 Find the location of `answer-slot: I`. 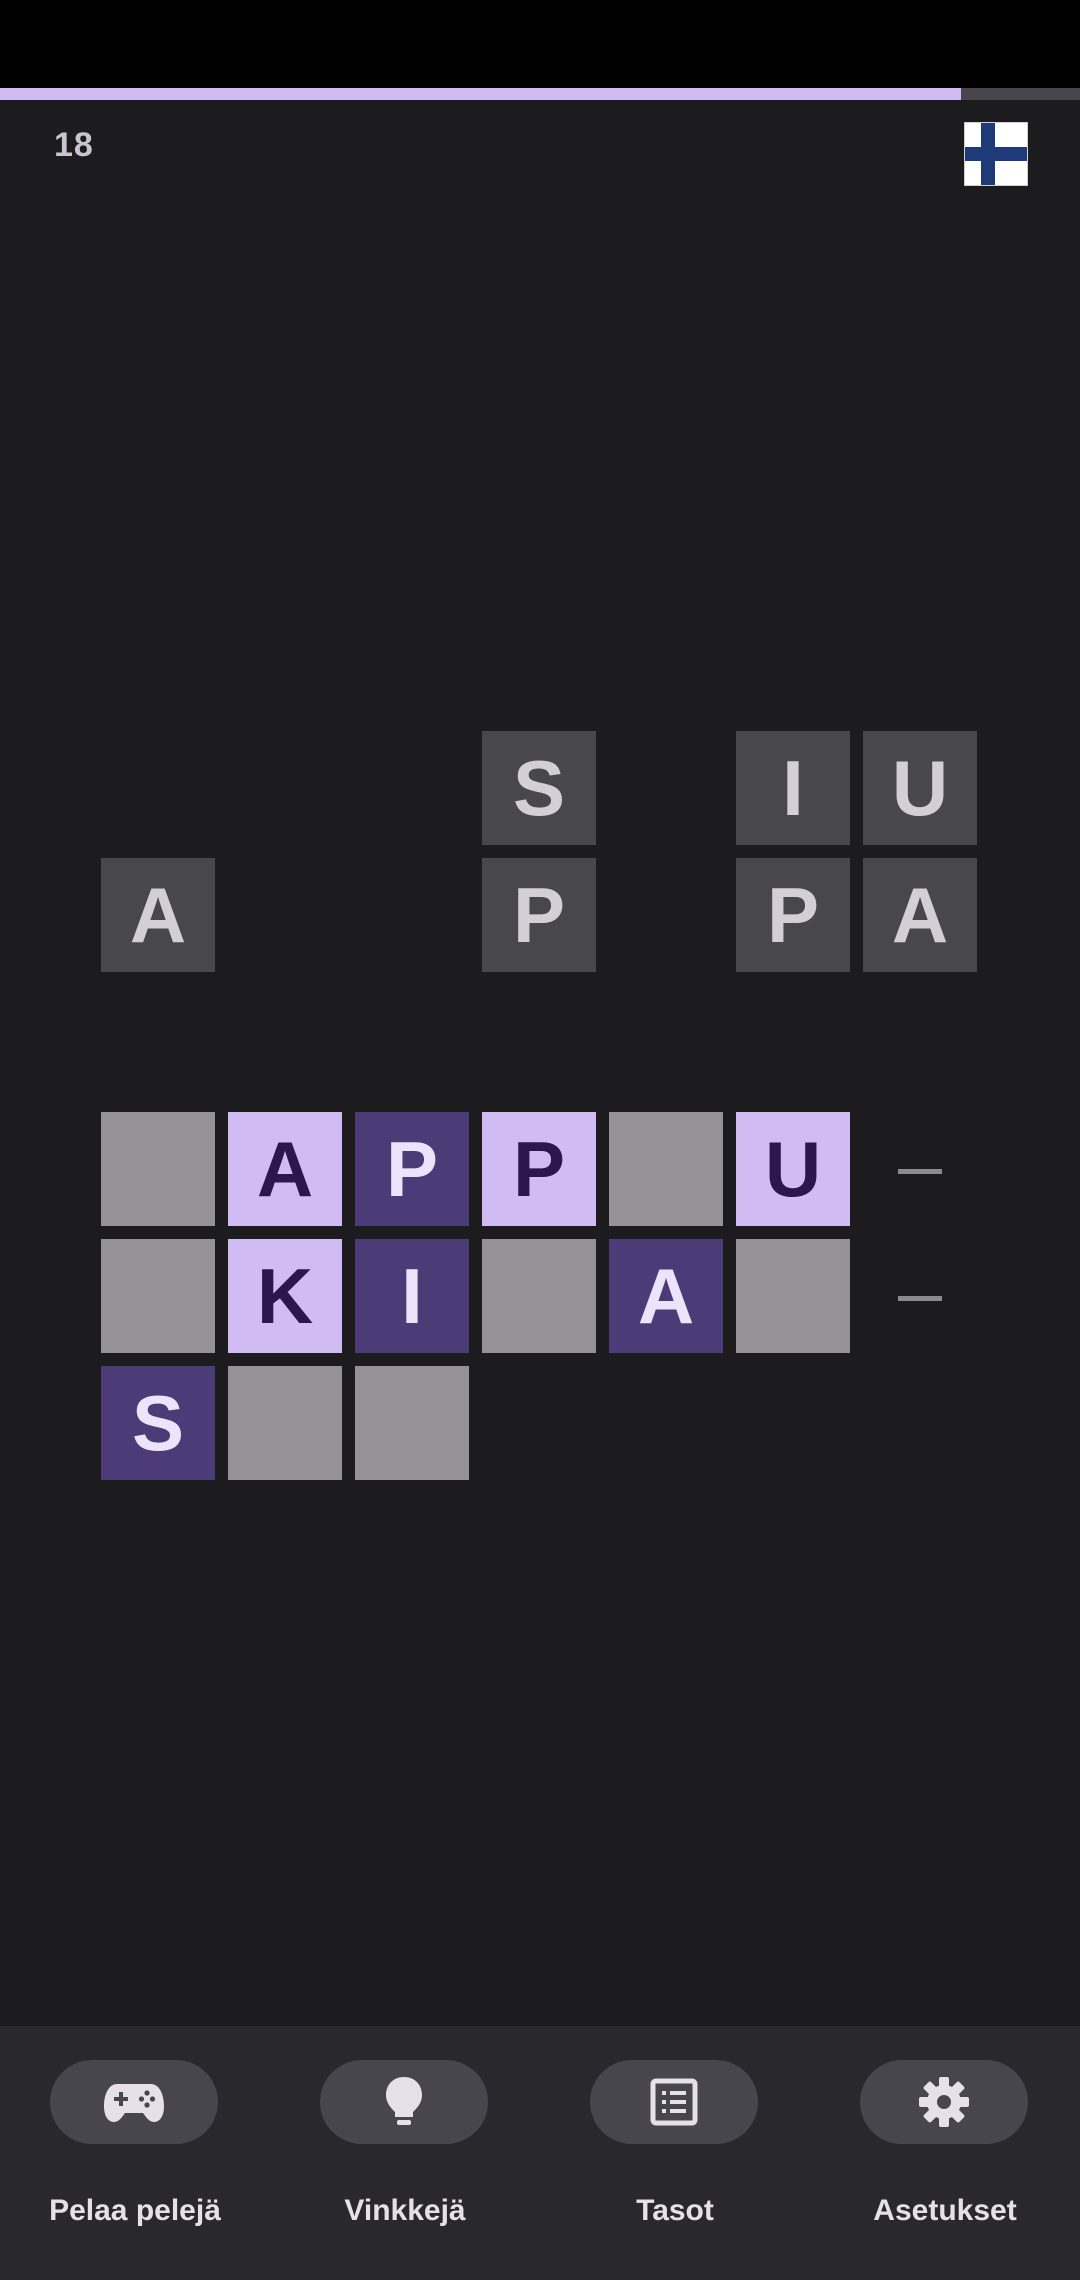

answer-slot: I is located at coordinates (412, 1296).